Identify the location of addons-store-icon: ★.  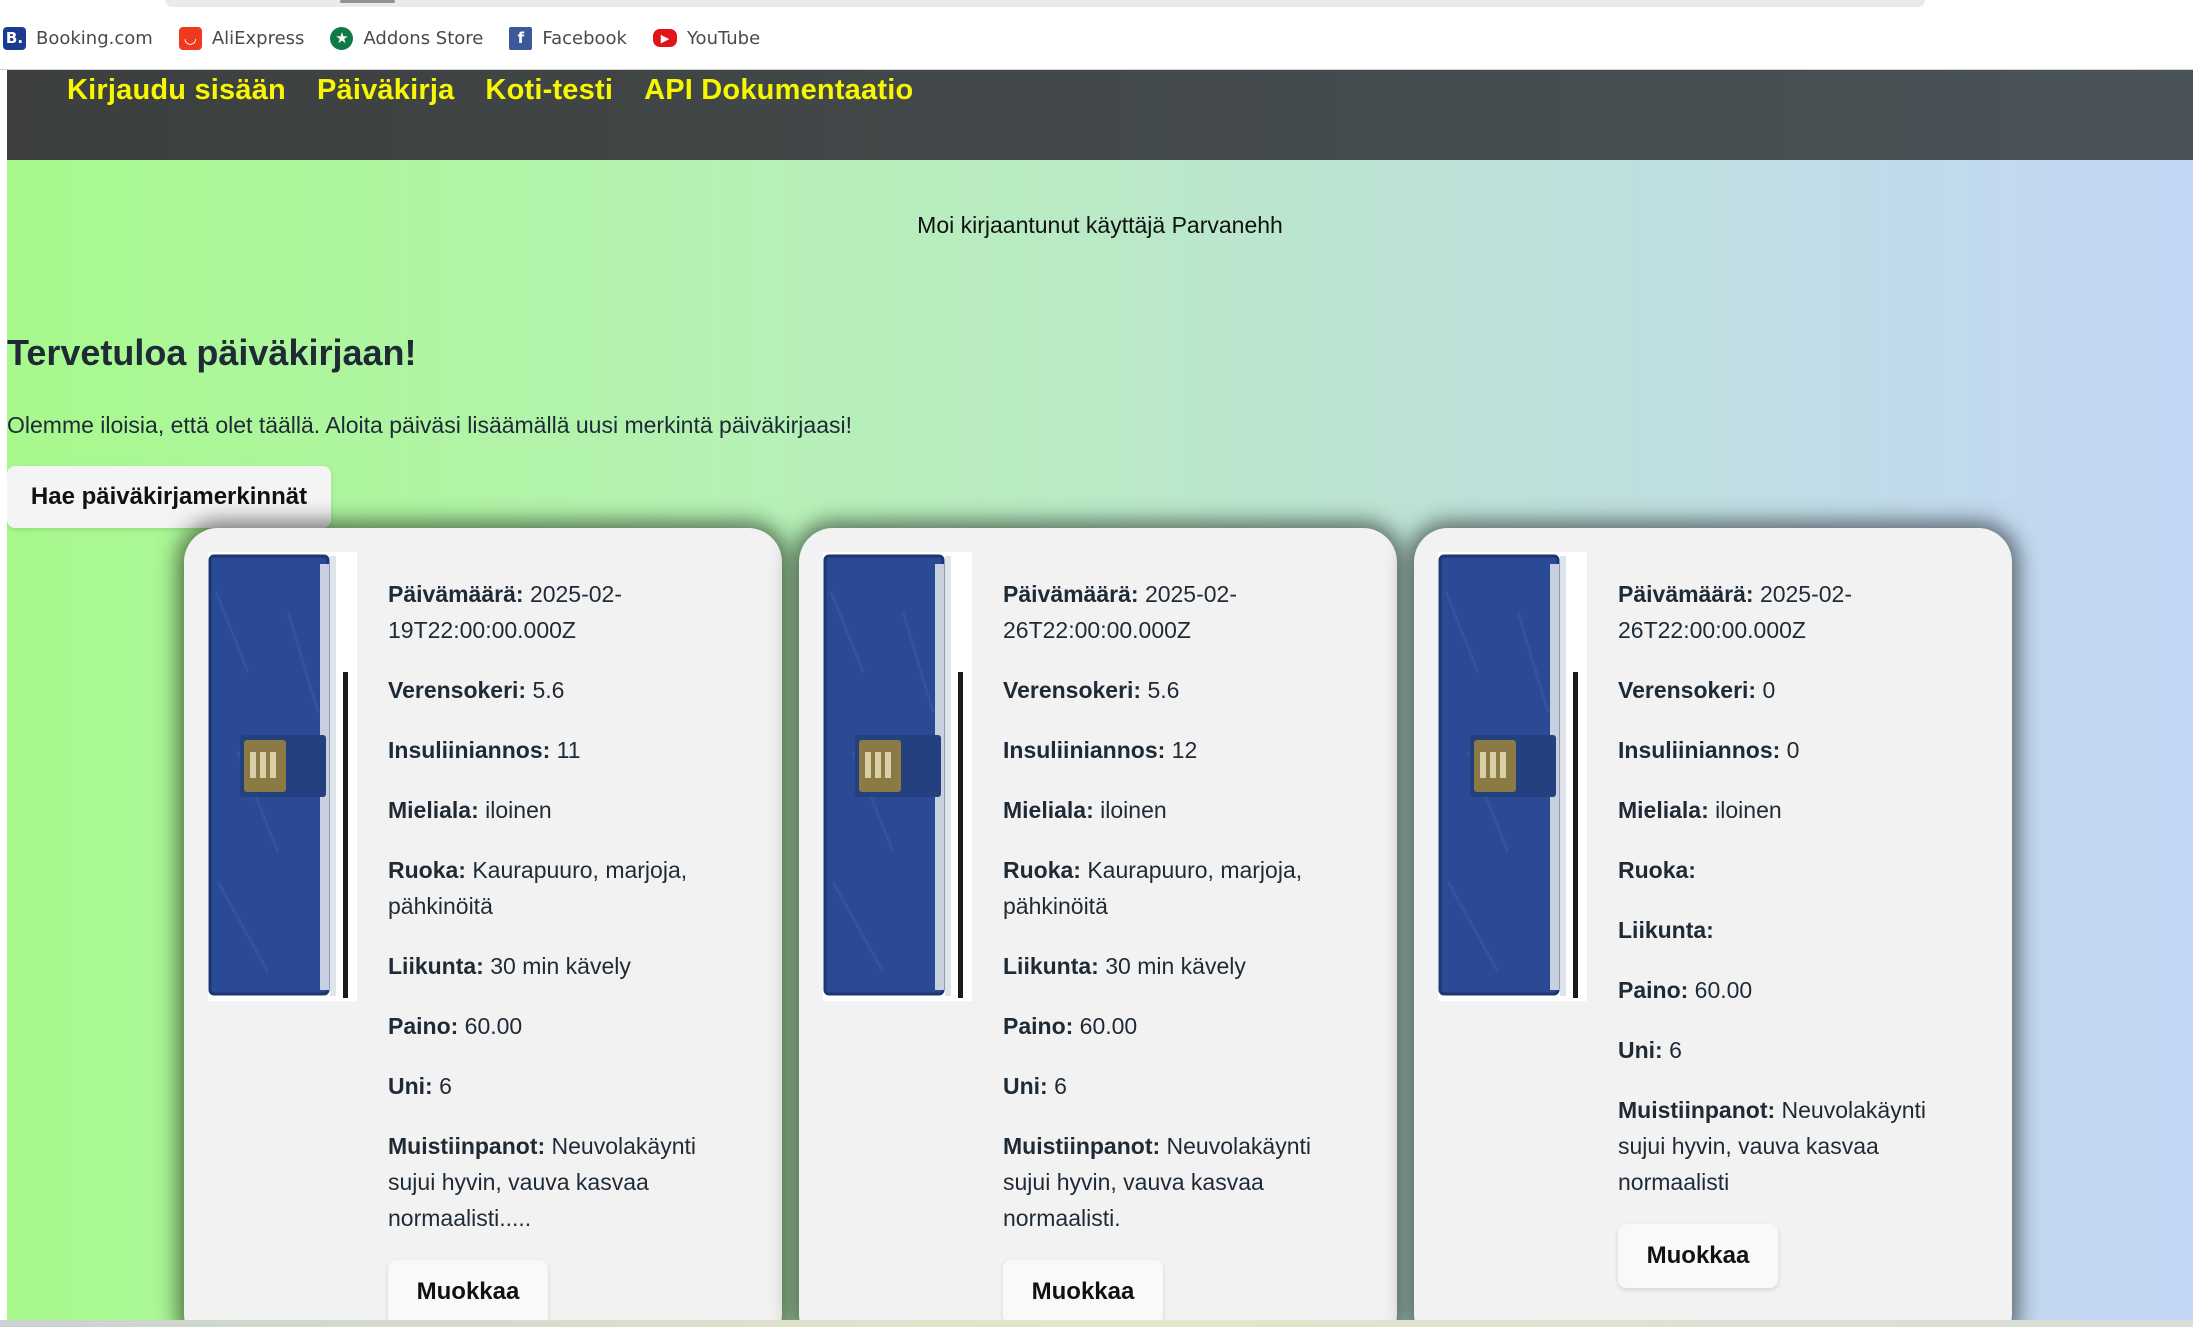
(342, 38).